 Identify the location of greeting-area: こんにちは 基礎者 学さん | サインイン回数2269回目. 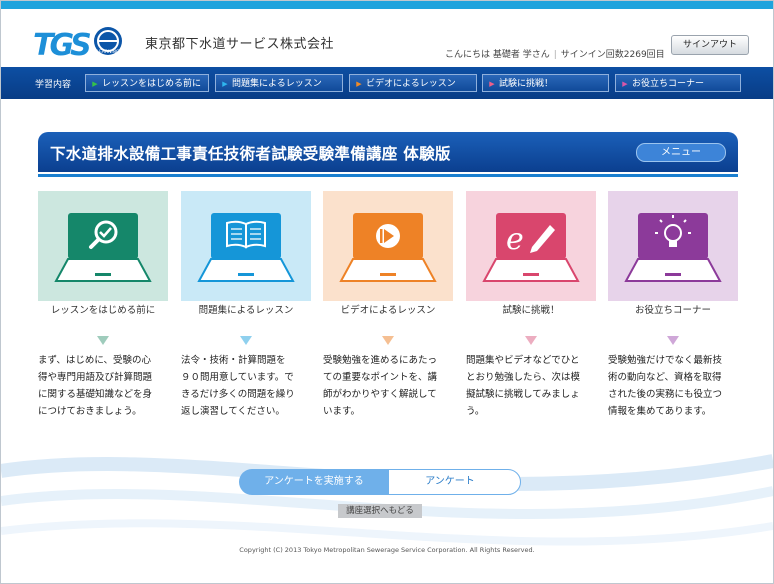
(555, 55).